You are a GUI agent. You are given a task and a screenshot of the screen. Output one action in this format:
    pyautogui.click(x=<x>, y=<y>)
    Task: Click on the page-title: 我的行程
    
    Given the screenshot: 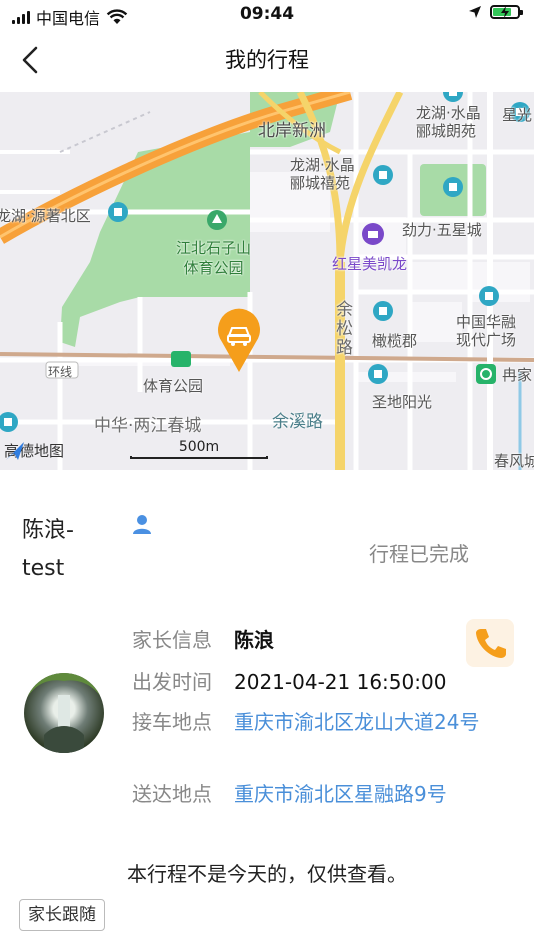 What is the action you would take?
    pyautogui.click(x=267, y=60)
    